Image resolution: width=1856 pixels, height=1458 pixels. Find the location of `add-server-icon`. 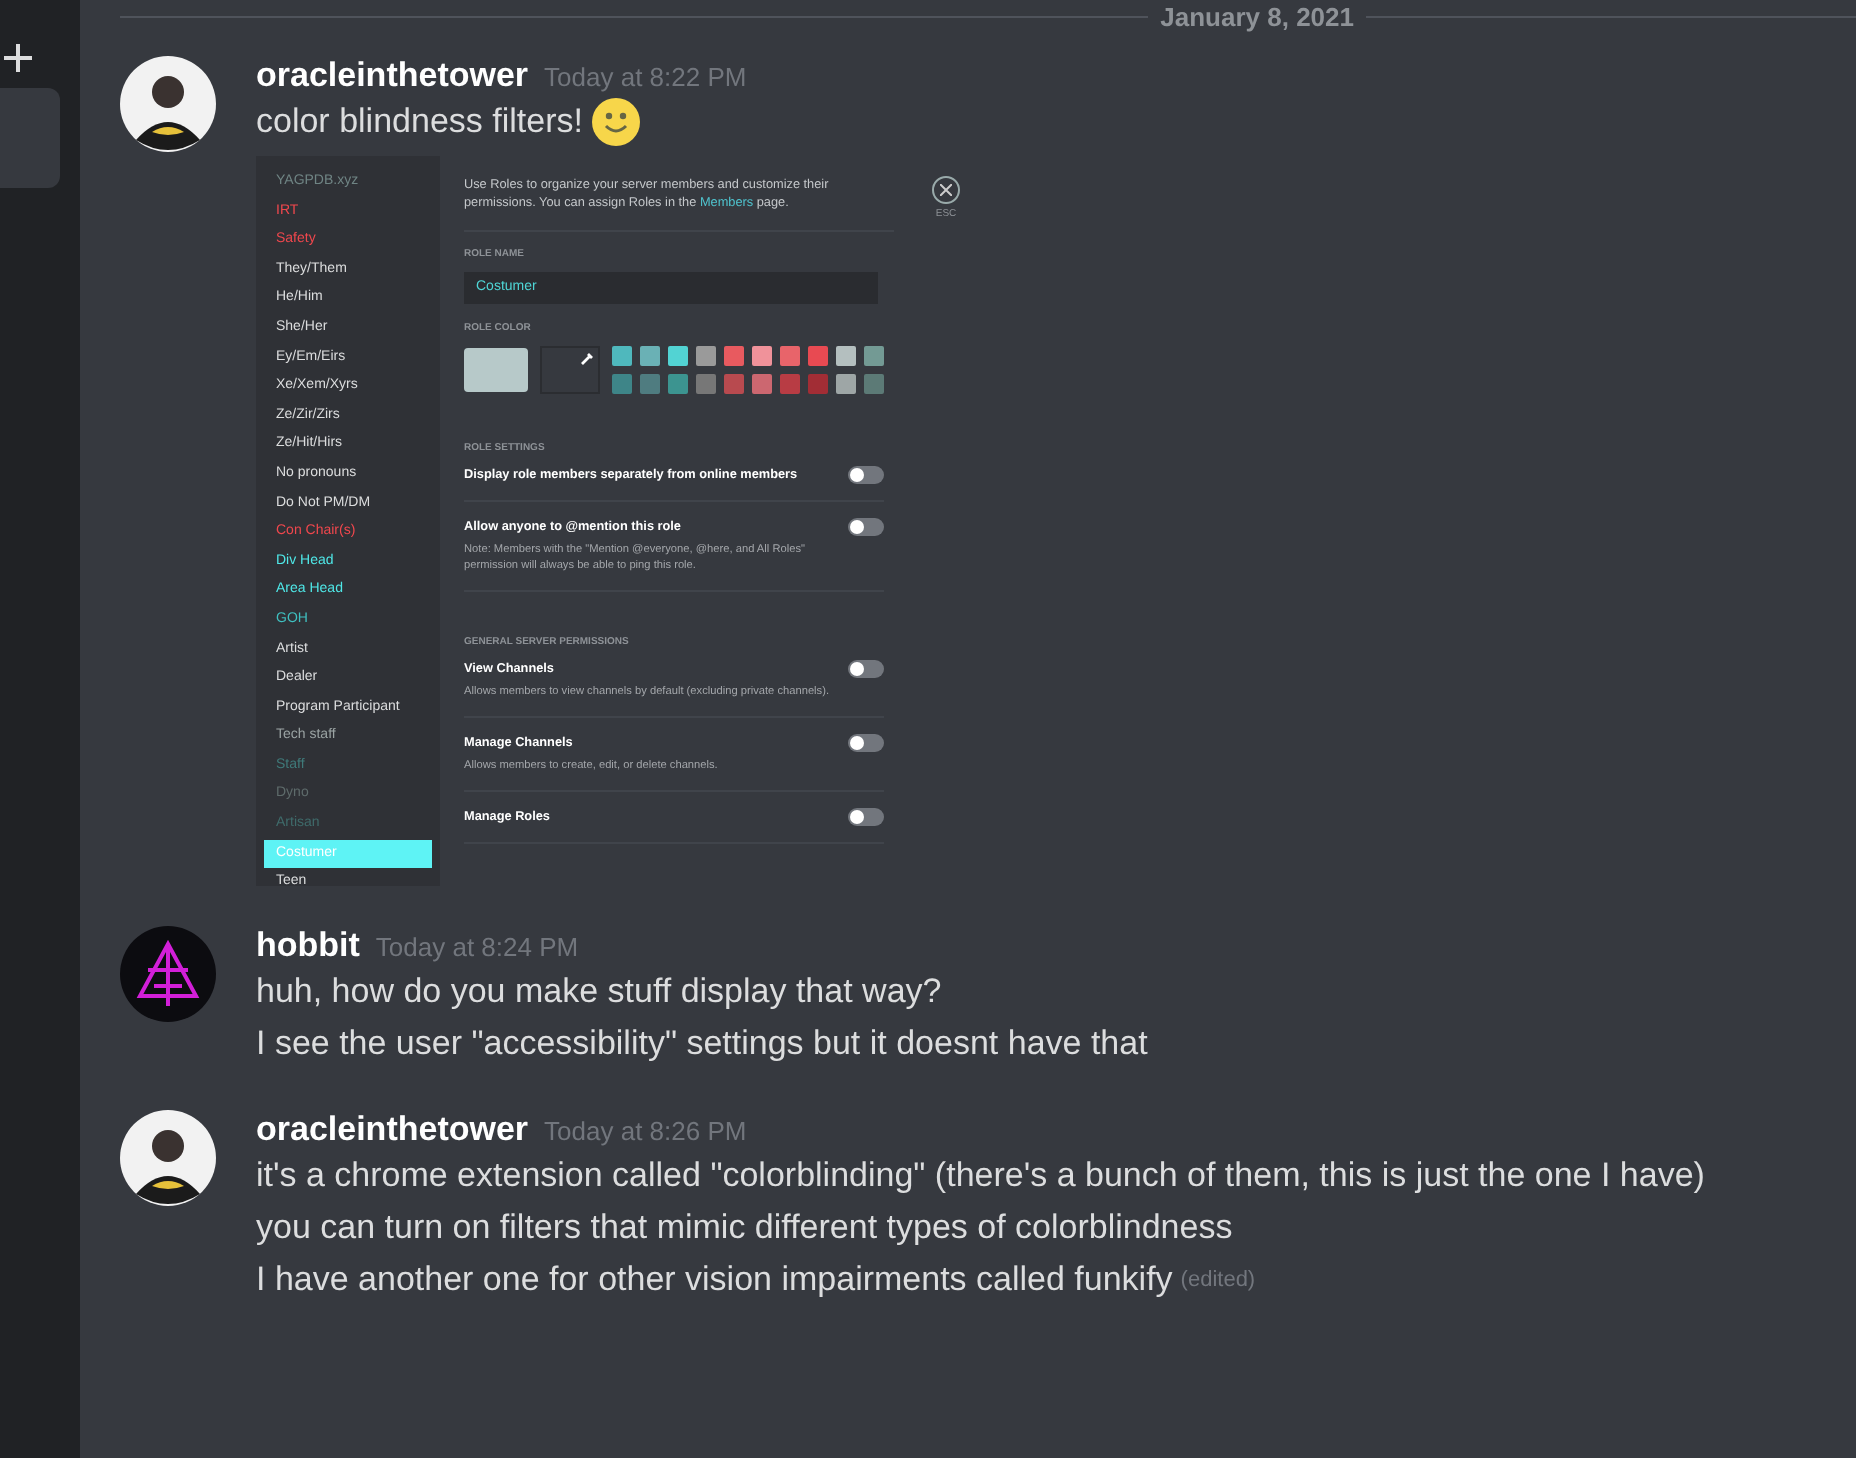

add-server-icon is located at coordinates (18, 58).